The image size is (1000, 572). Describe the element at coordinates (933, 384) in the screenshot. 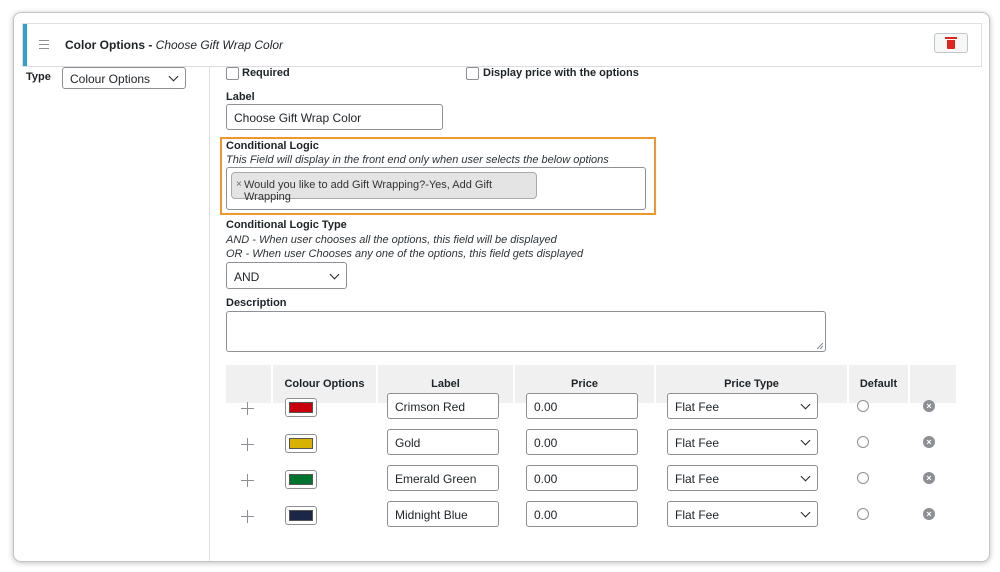

I see `header-remove-cell` at that location.